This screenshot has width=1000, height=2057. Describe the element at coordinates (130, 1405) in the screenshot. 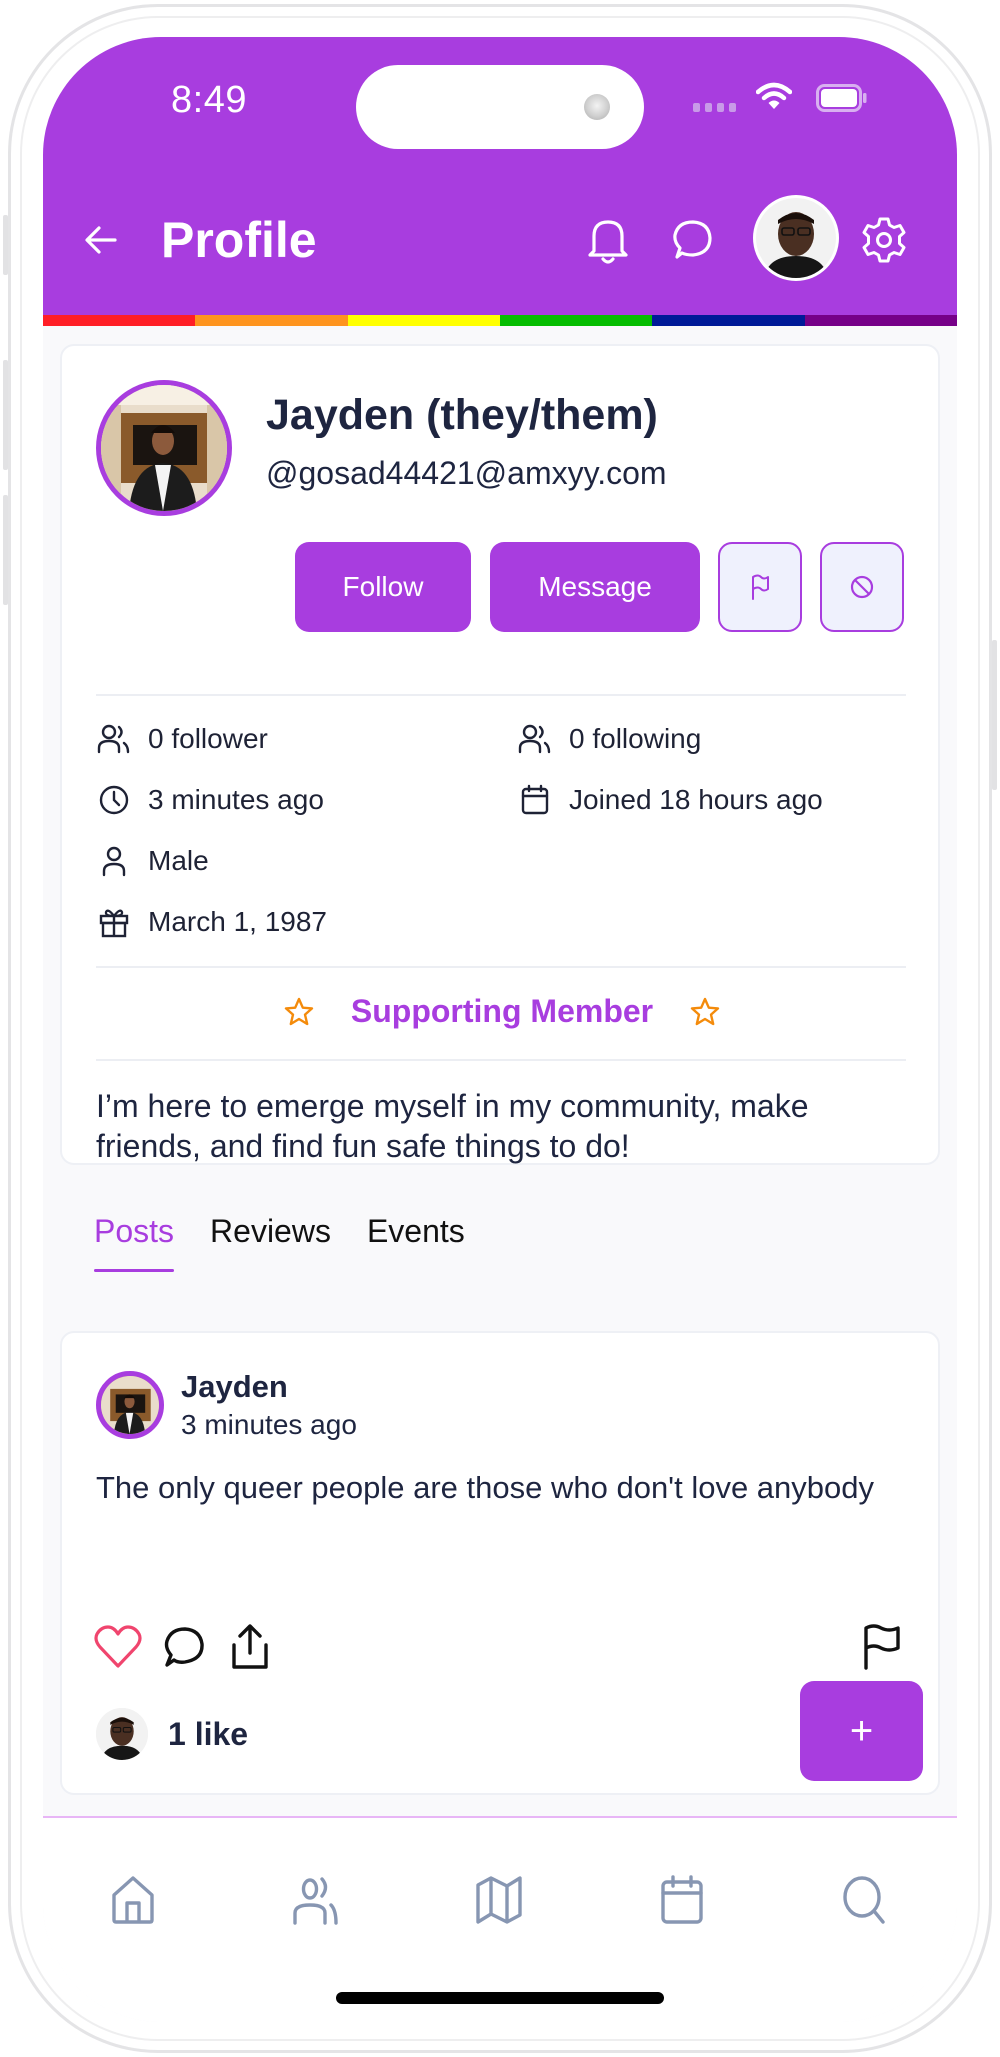

I see `post-author-avatar` at that location.